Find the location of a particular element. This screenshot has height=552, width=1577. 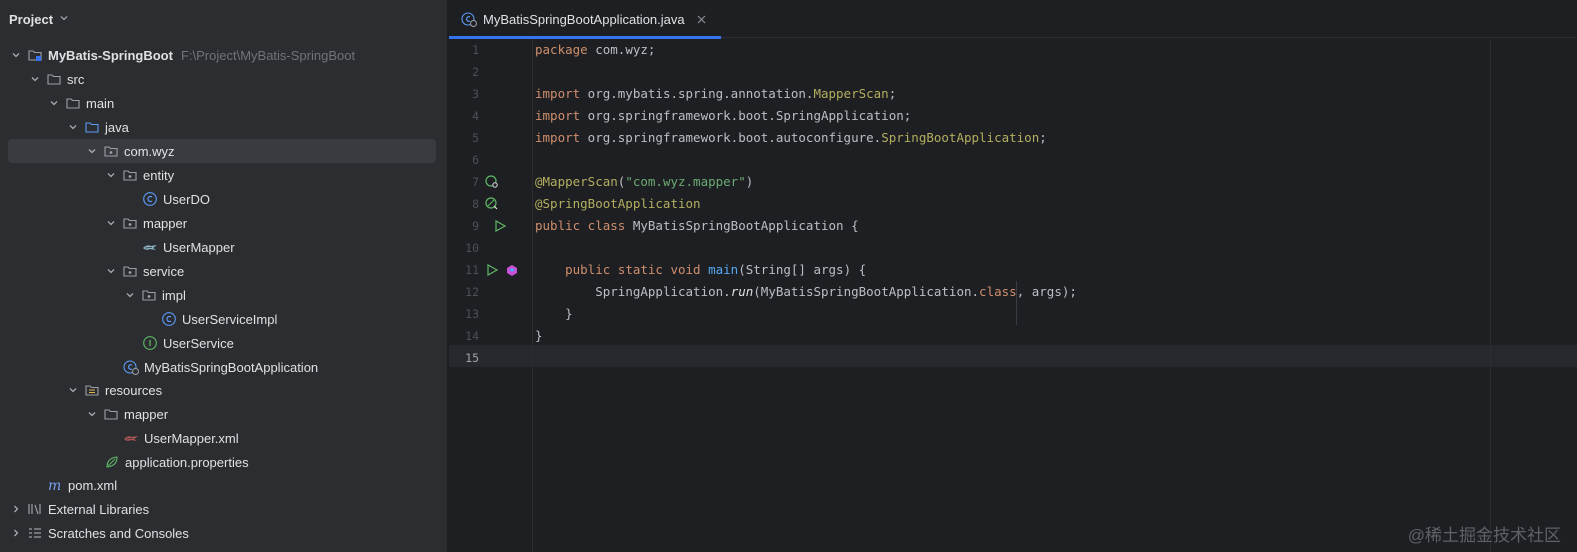

tree-item-main: main is located at coordinates (220, 103).